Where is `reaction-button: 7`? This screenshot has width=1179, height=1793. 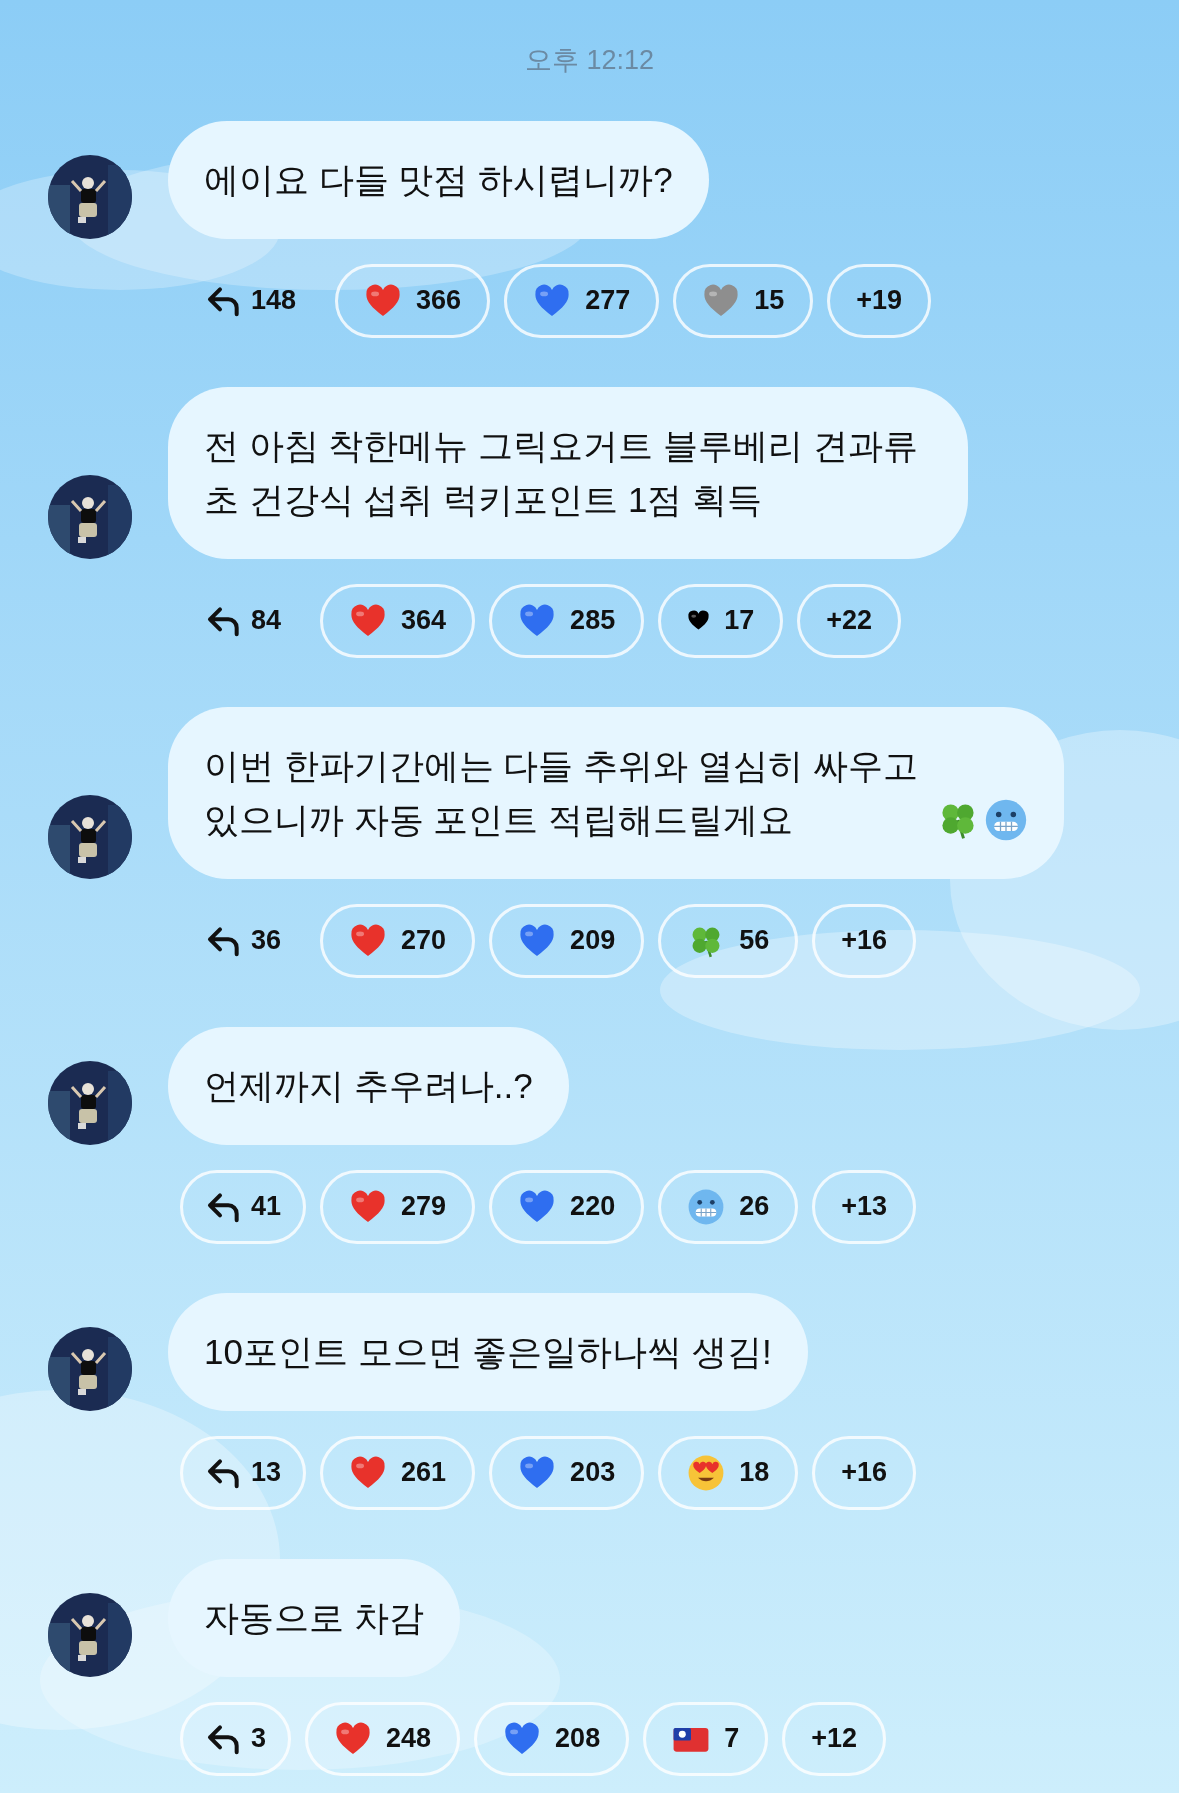 reaction-button: 7 is located at coordinates (706, 1738).